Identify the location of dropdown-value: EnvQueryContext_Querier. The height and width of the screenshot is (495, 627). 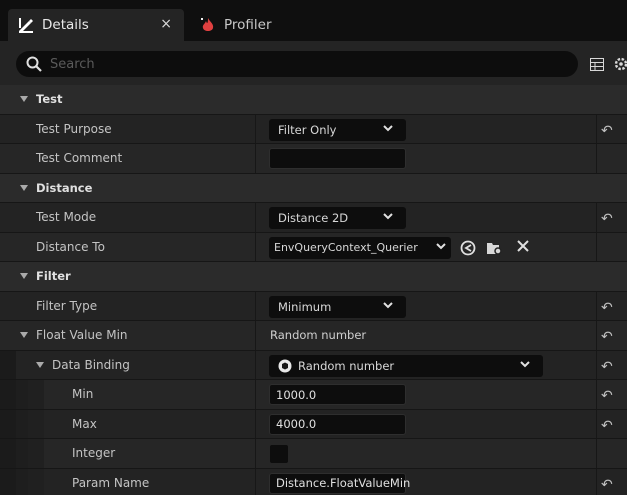
(346, 247).